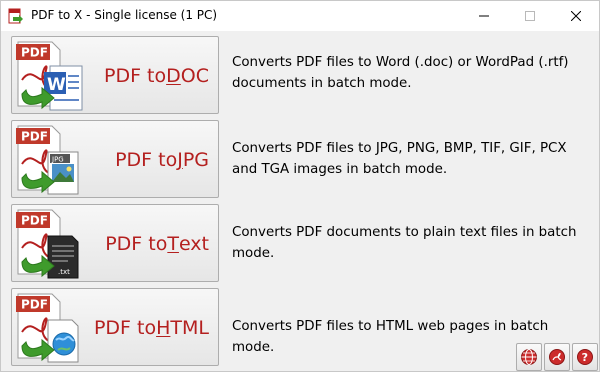 Image resolution: width=600 pixels, height=372 pixels. I want to click on globe-icon, so click(529, 357).